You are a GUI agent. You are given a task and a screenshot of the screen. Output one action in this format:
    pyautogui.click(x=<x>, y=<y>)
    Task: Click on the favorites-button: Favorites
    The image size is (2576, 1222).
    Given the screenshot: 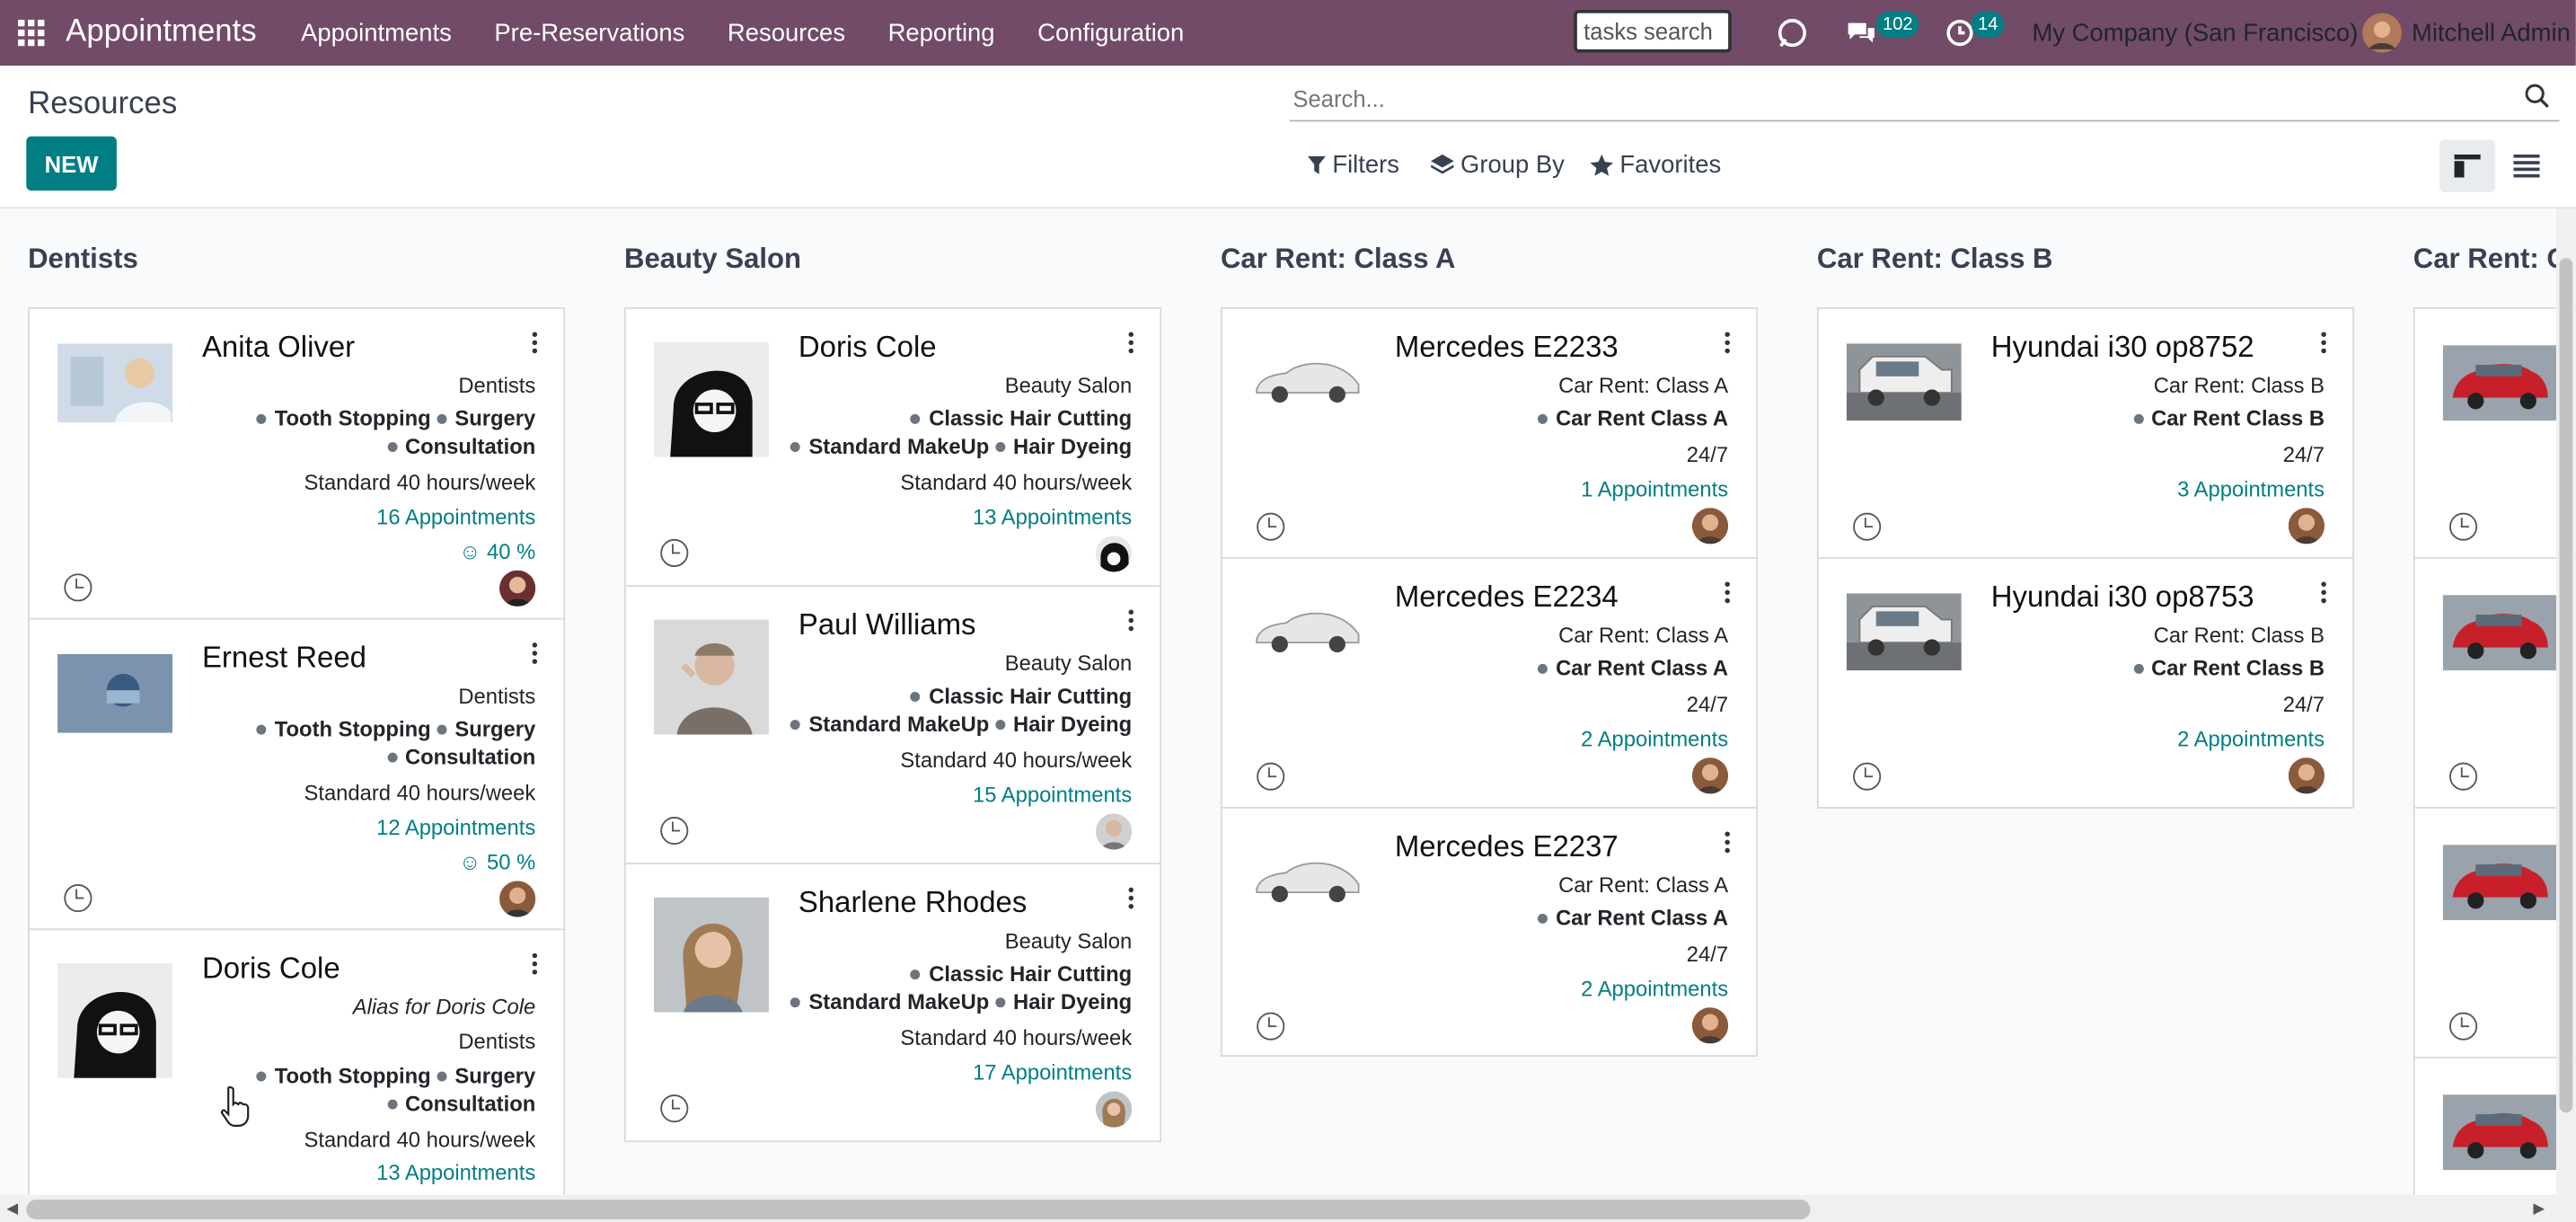 What is the action you would take?
    pyautogui.click(x=1655, y=165)
    